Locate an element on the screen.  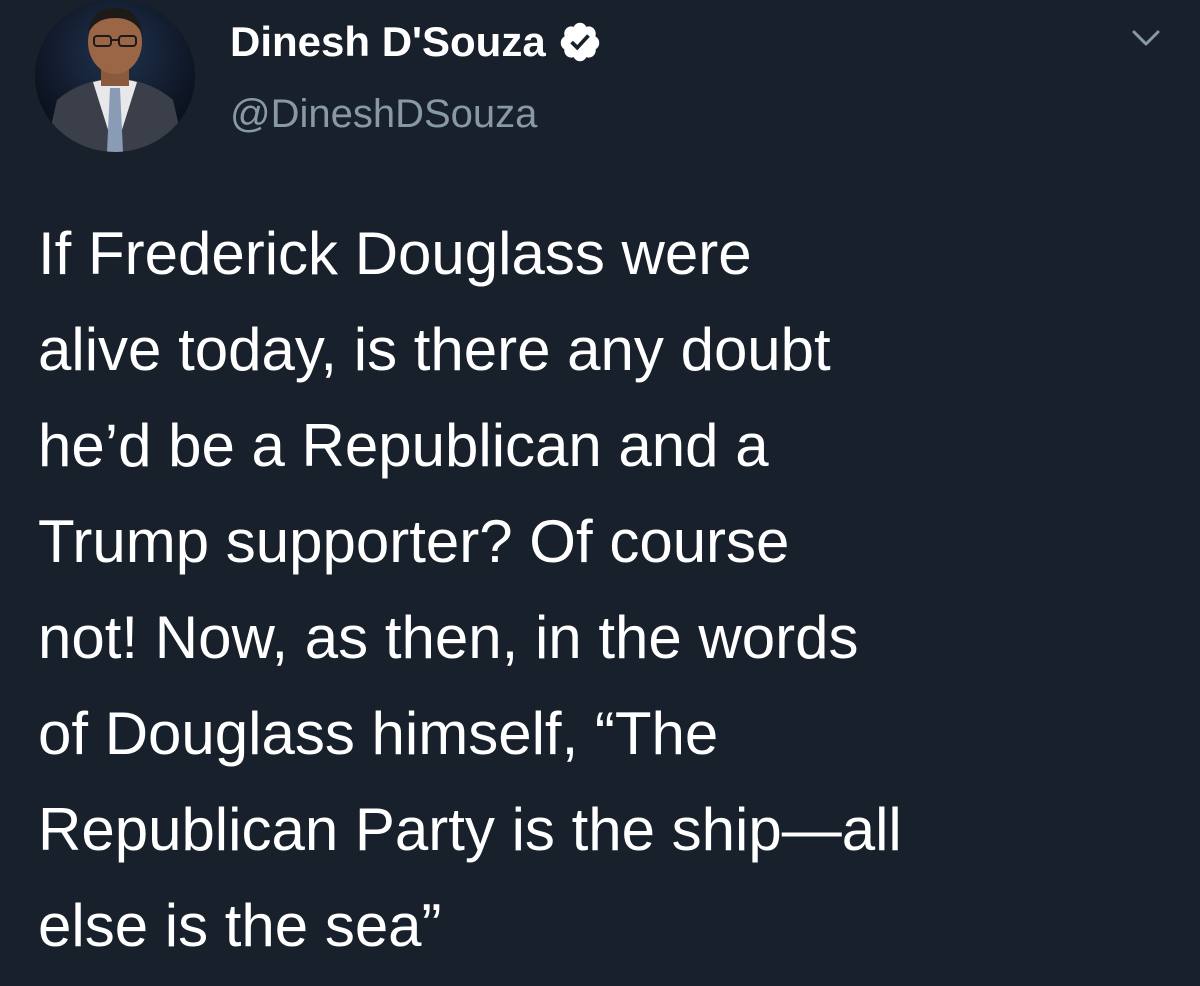
author-display-name: Dinesh D'Souza is located at coordinates (388, 42).